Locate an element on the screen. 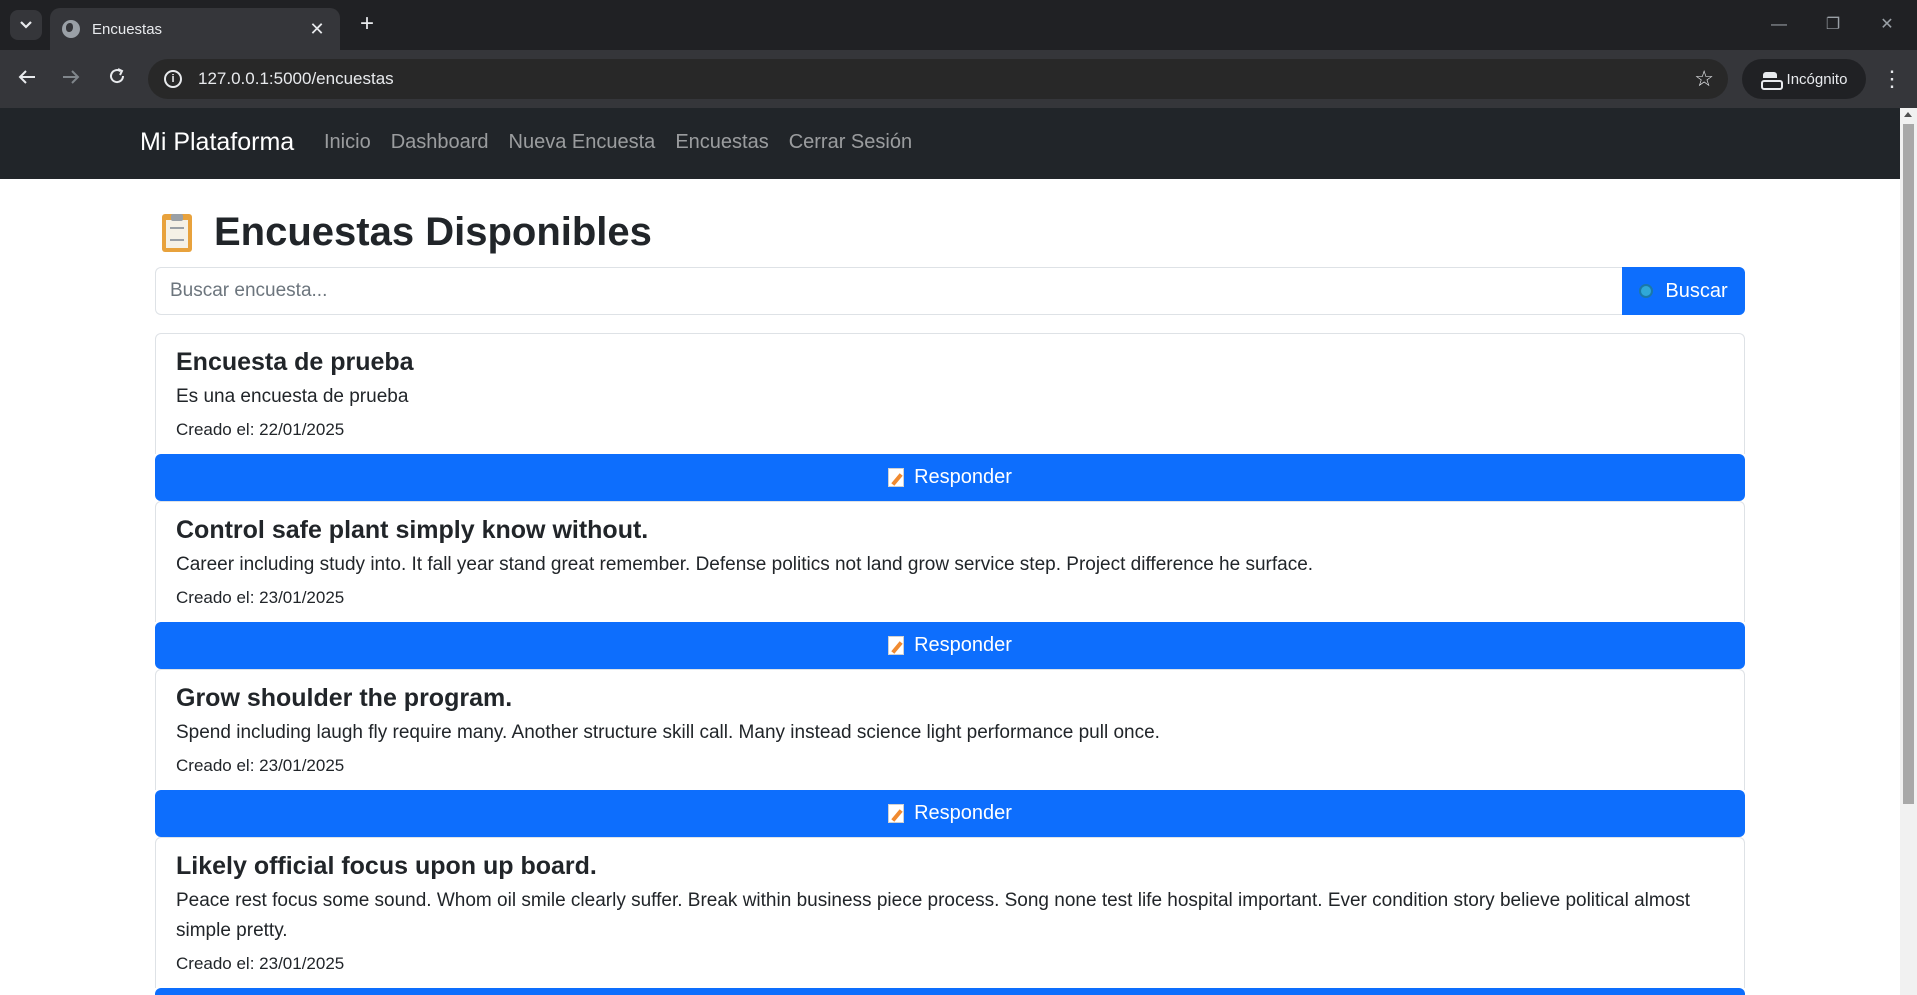 This screenshot has width=1917, height=995. browser-menu-icon: ⋮ is located at coordinates (1892, 79).